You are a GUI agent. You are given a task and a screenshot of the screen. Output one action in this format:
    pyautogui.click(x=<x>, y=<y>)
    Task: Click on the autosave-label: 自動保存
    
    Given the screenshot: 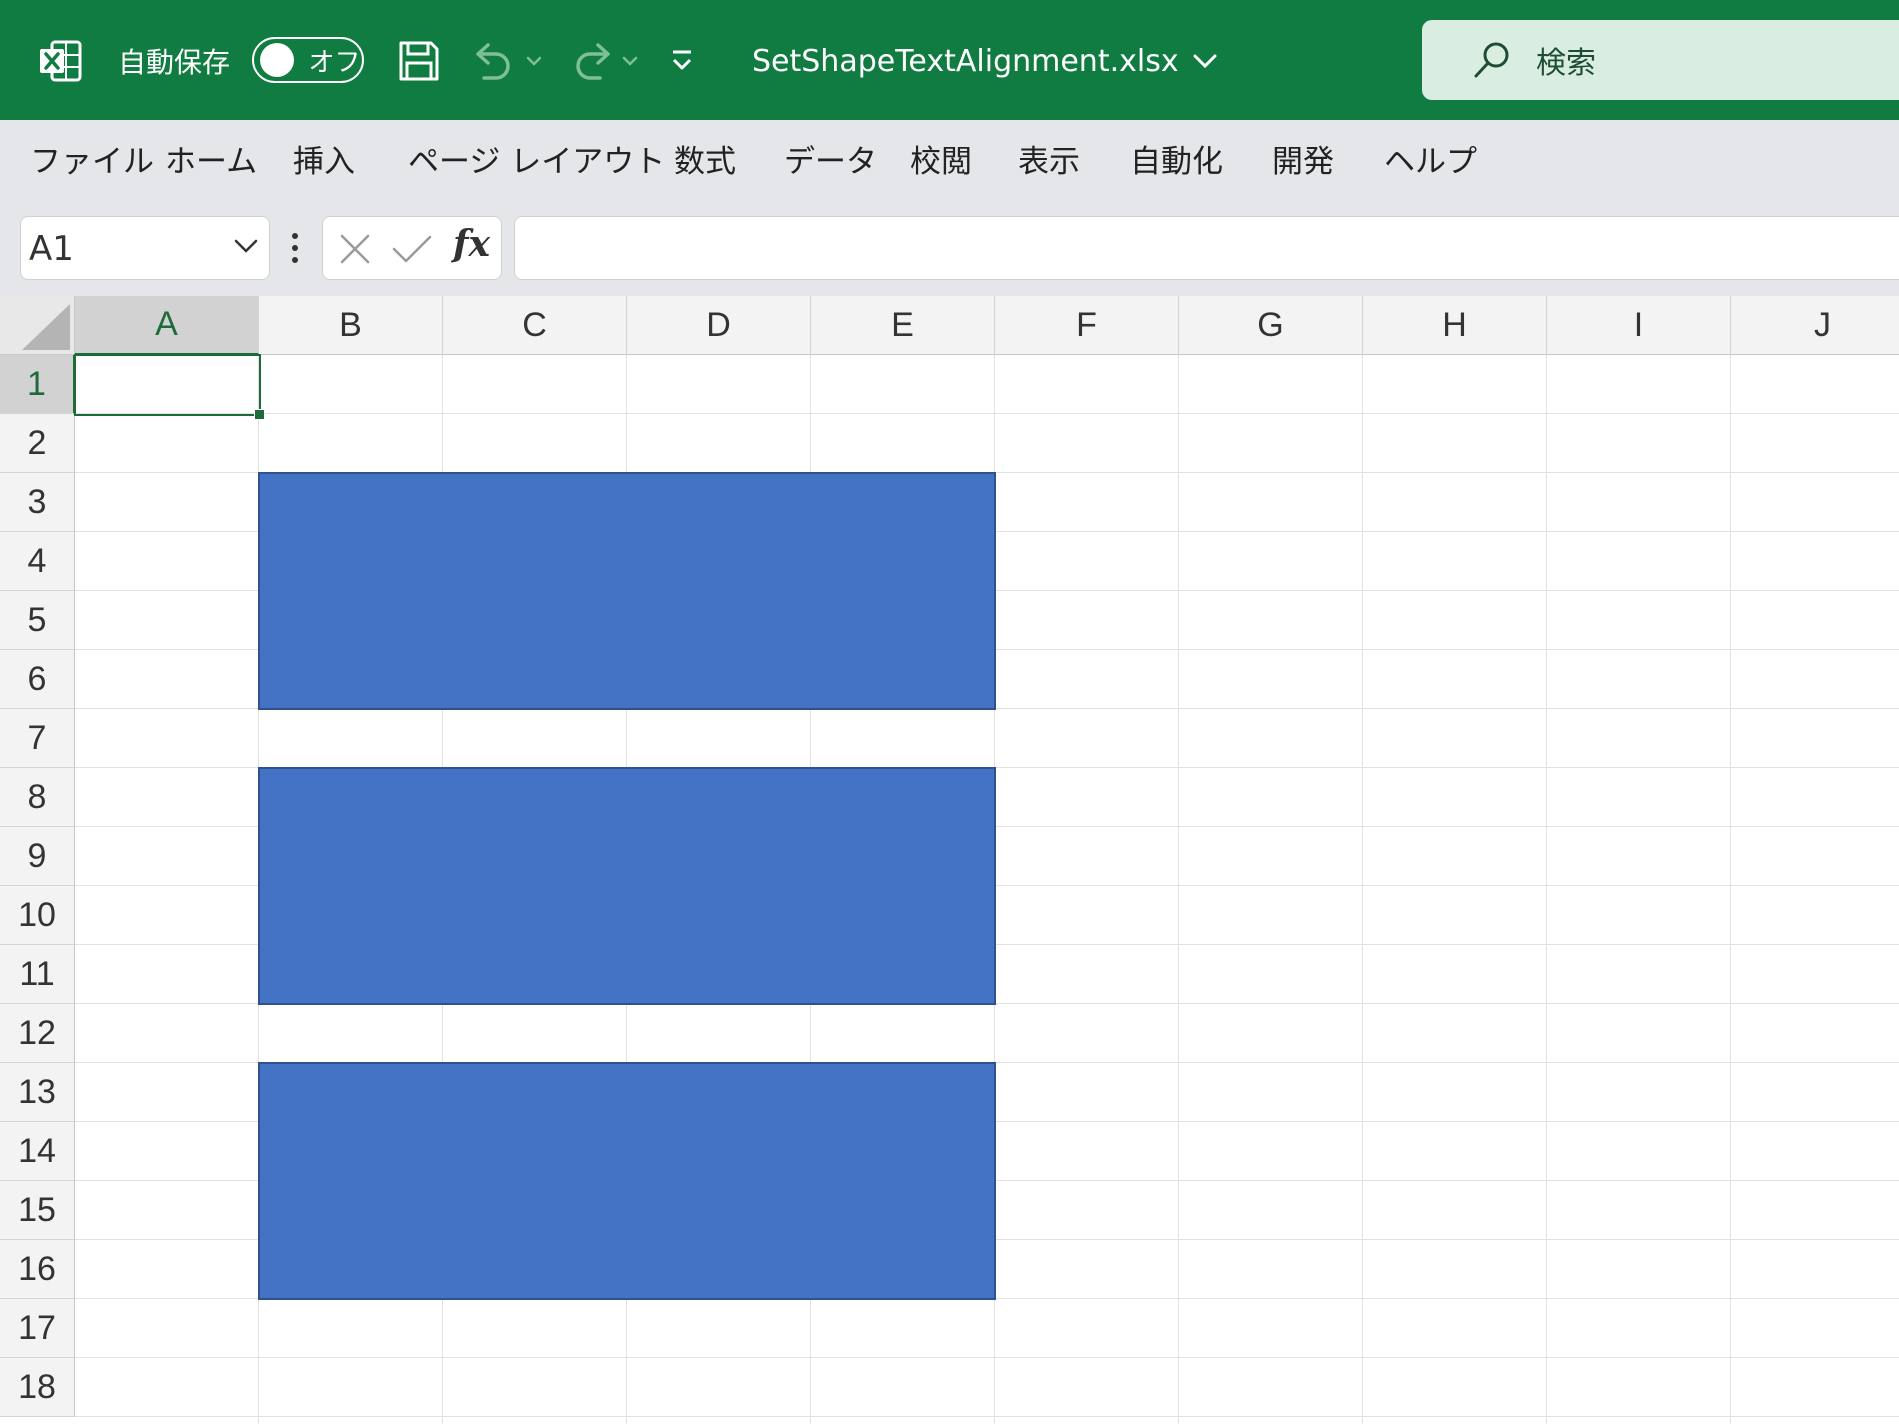 What is the action you would take?
    pyautogui.click(x=174, y=62)
    